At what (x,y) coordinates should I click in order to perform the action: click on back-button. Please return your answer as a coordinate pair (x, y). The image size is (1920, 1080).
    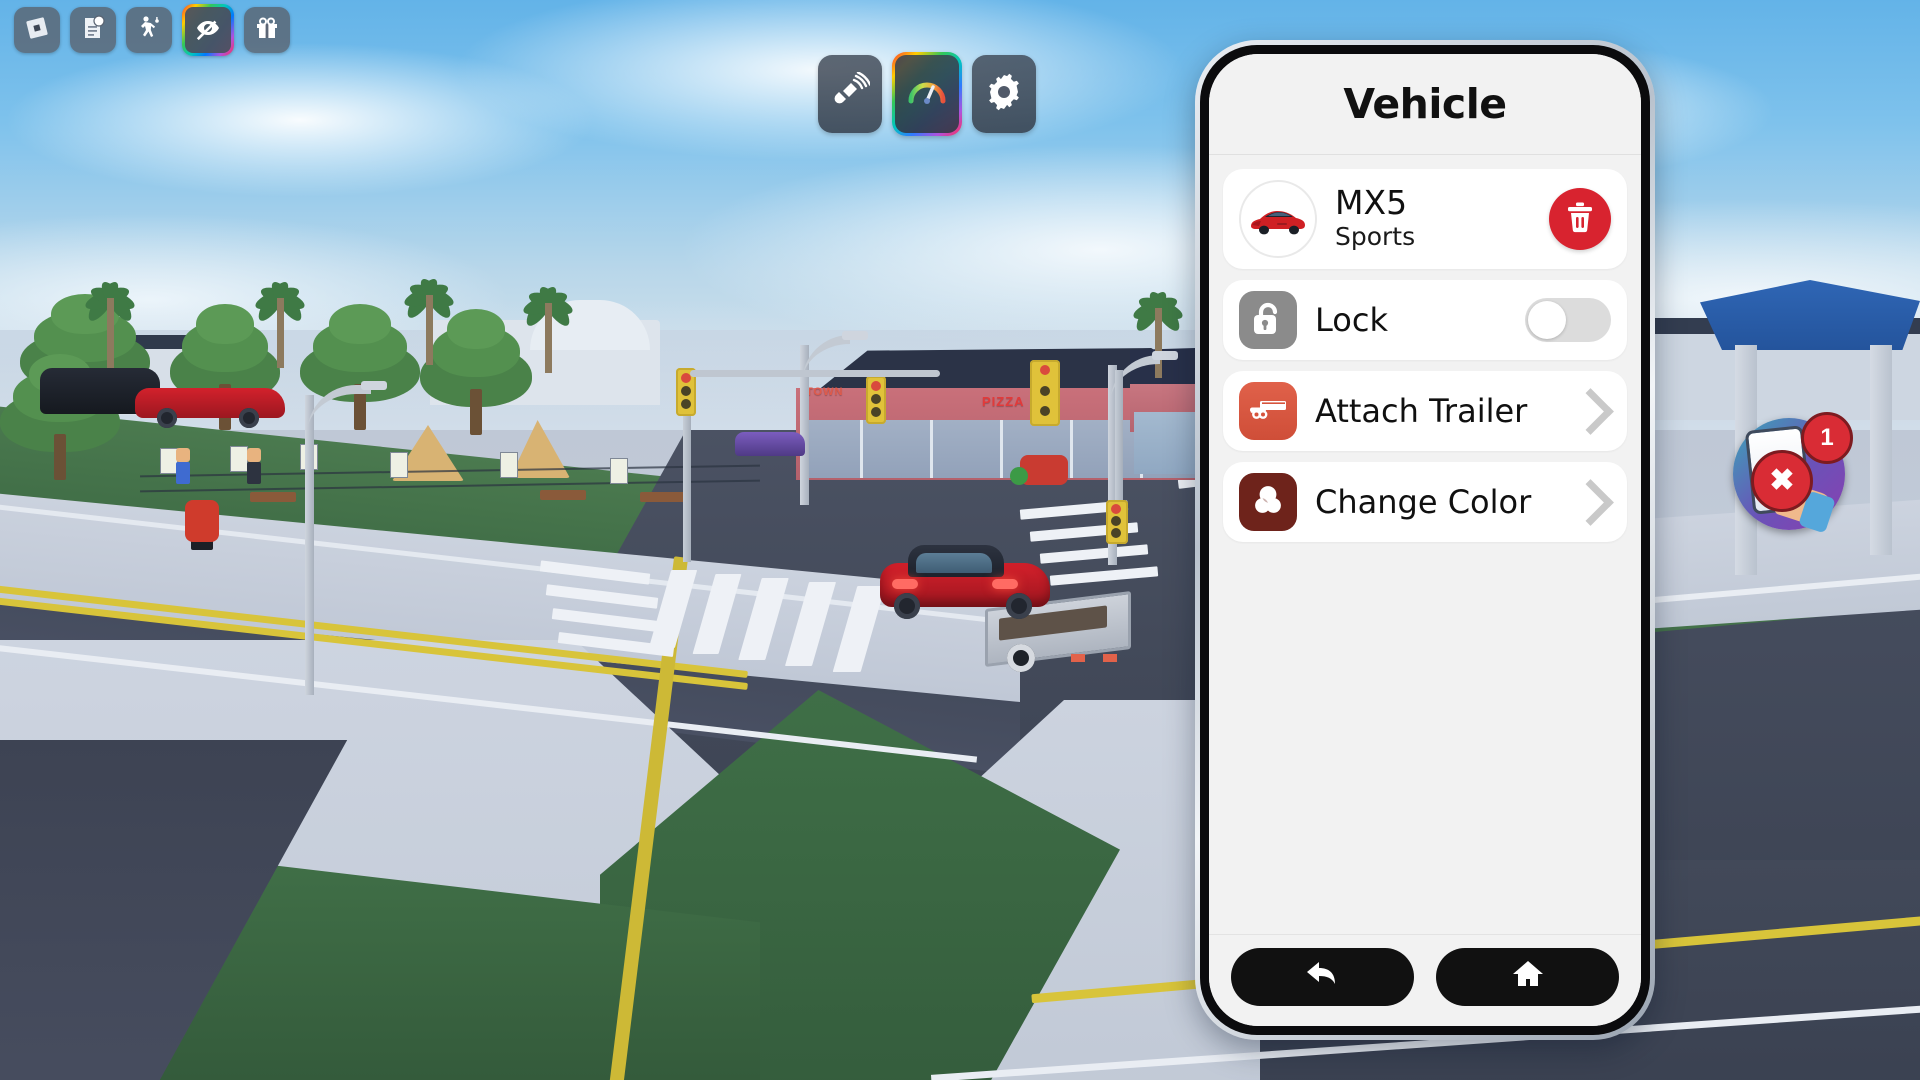
    Looking at the image, I should click on (1322, 976).